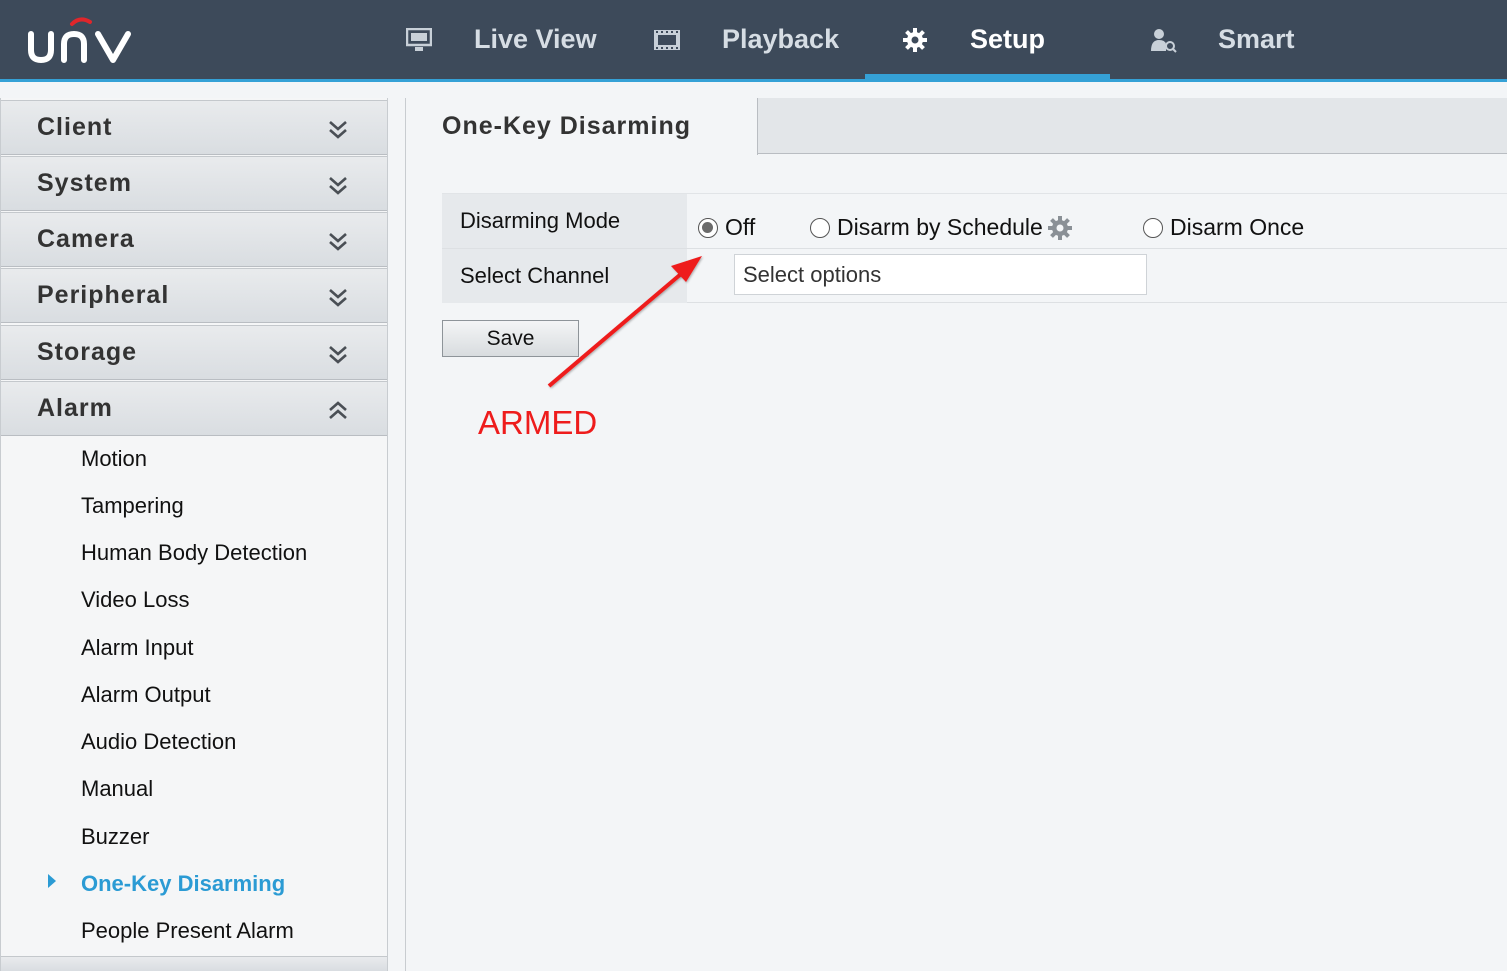 This screenshot has width=1507, height=971. What do you see at coordinates (338, 410) in the screenshot?
I see `chevron-up-icon` at bounding box center [338, 410].